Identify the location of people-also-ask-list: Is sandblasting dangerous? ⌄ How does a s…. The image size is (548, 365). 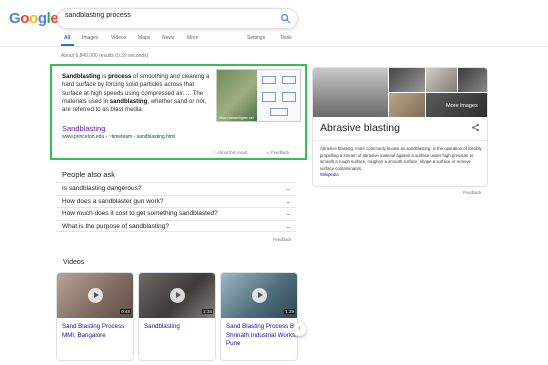
(176, 207).